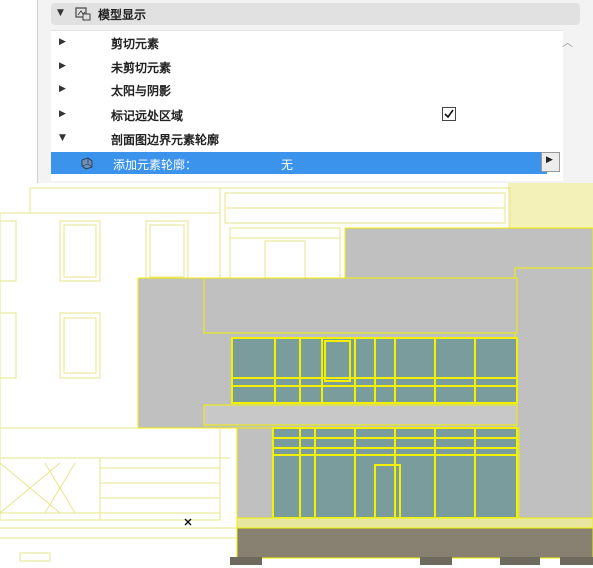  Describe the element at coordinates (147, 116) in the screenshot. I see `row-label: 标记远处区域` at that location.